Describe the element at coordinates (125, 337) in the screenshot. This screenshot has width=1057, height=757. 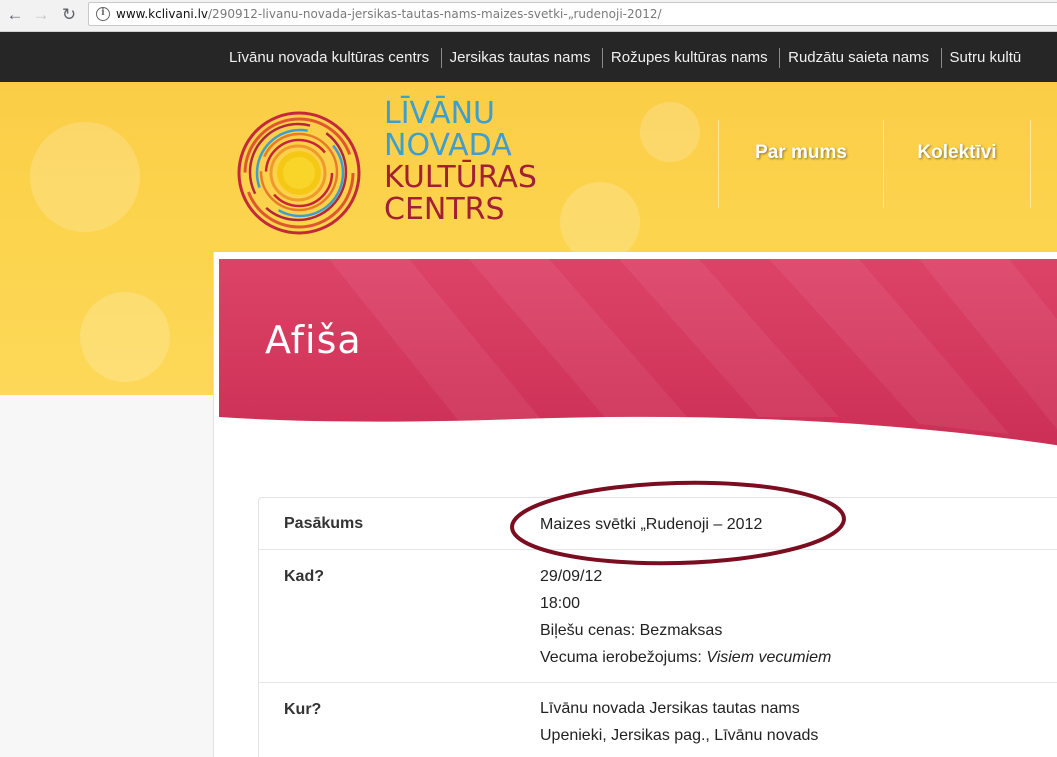
I see `bokeh-light` at that location.